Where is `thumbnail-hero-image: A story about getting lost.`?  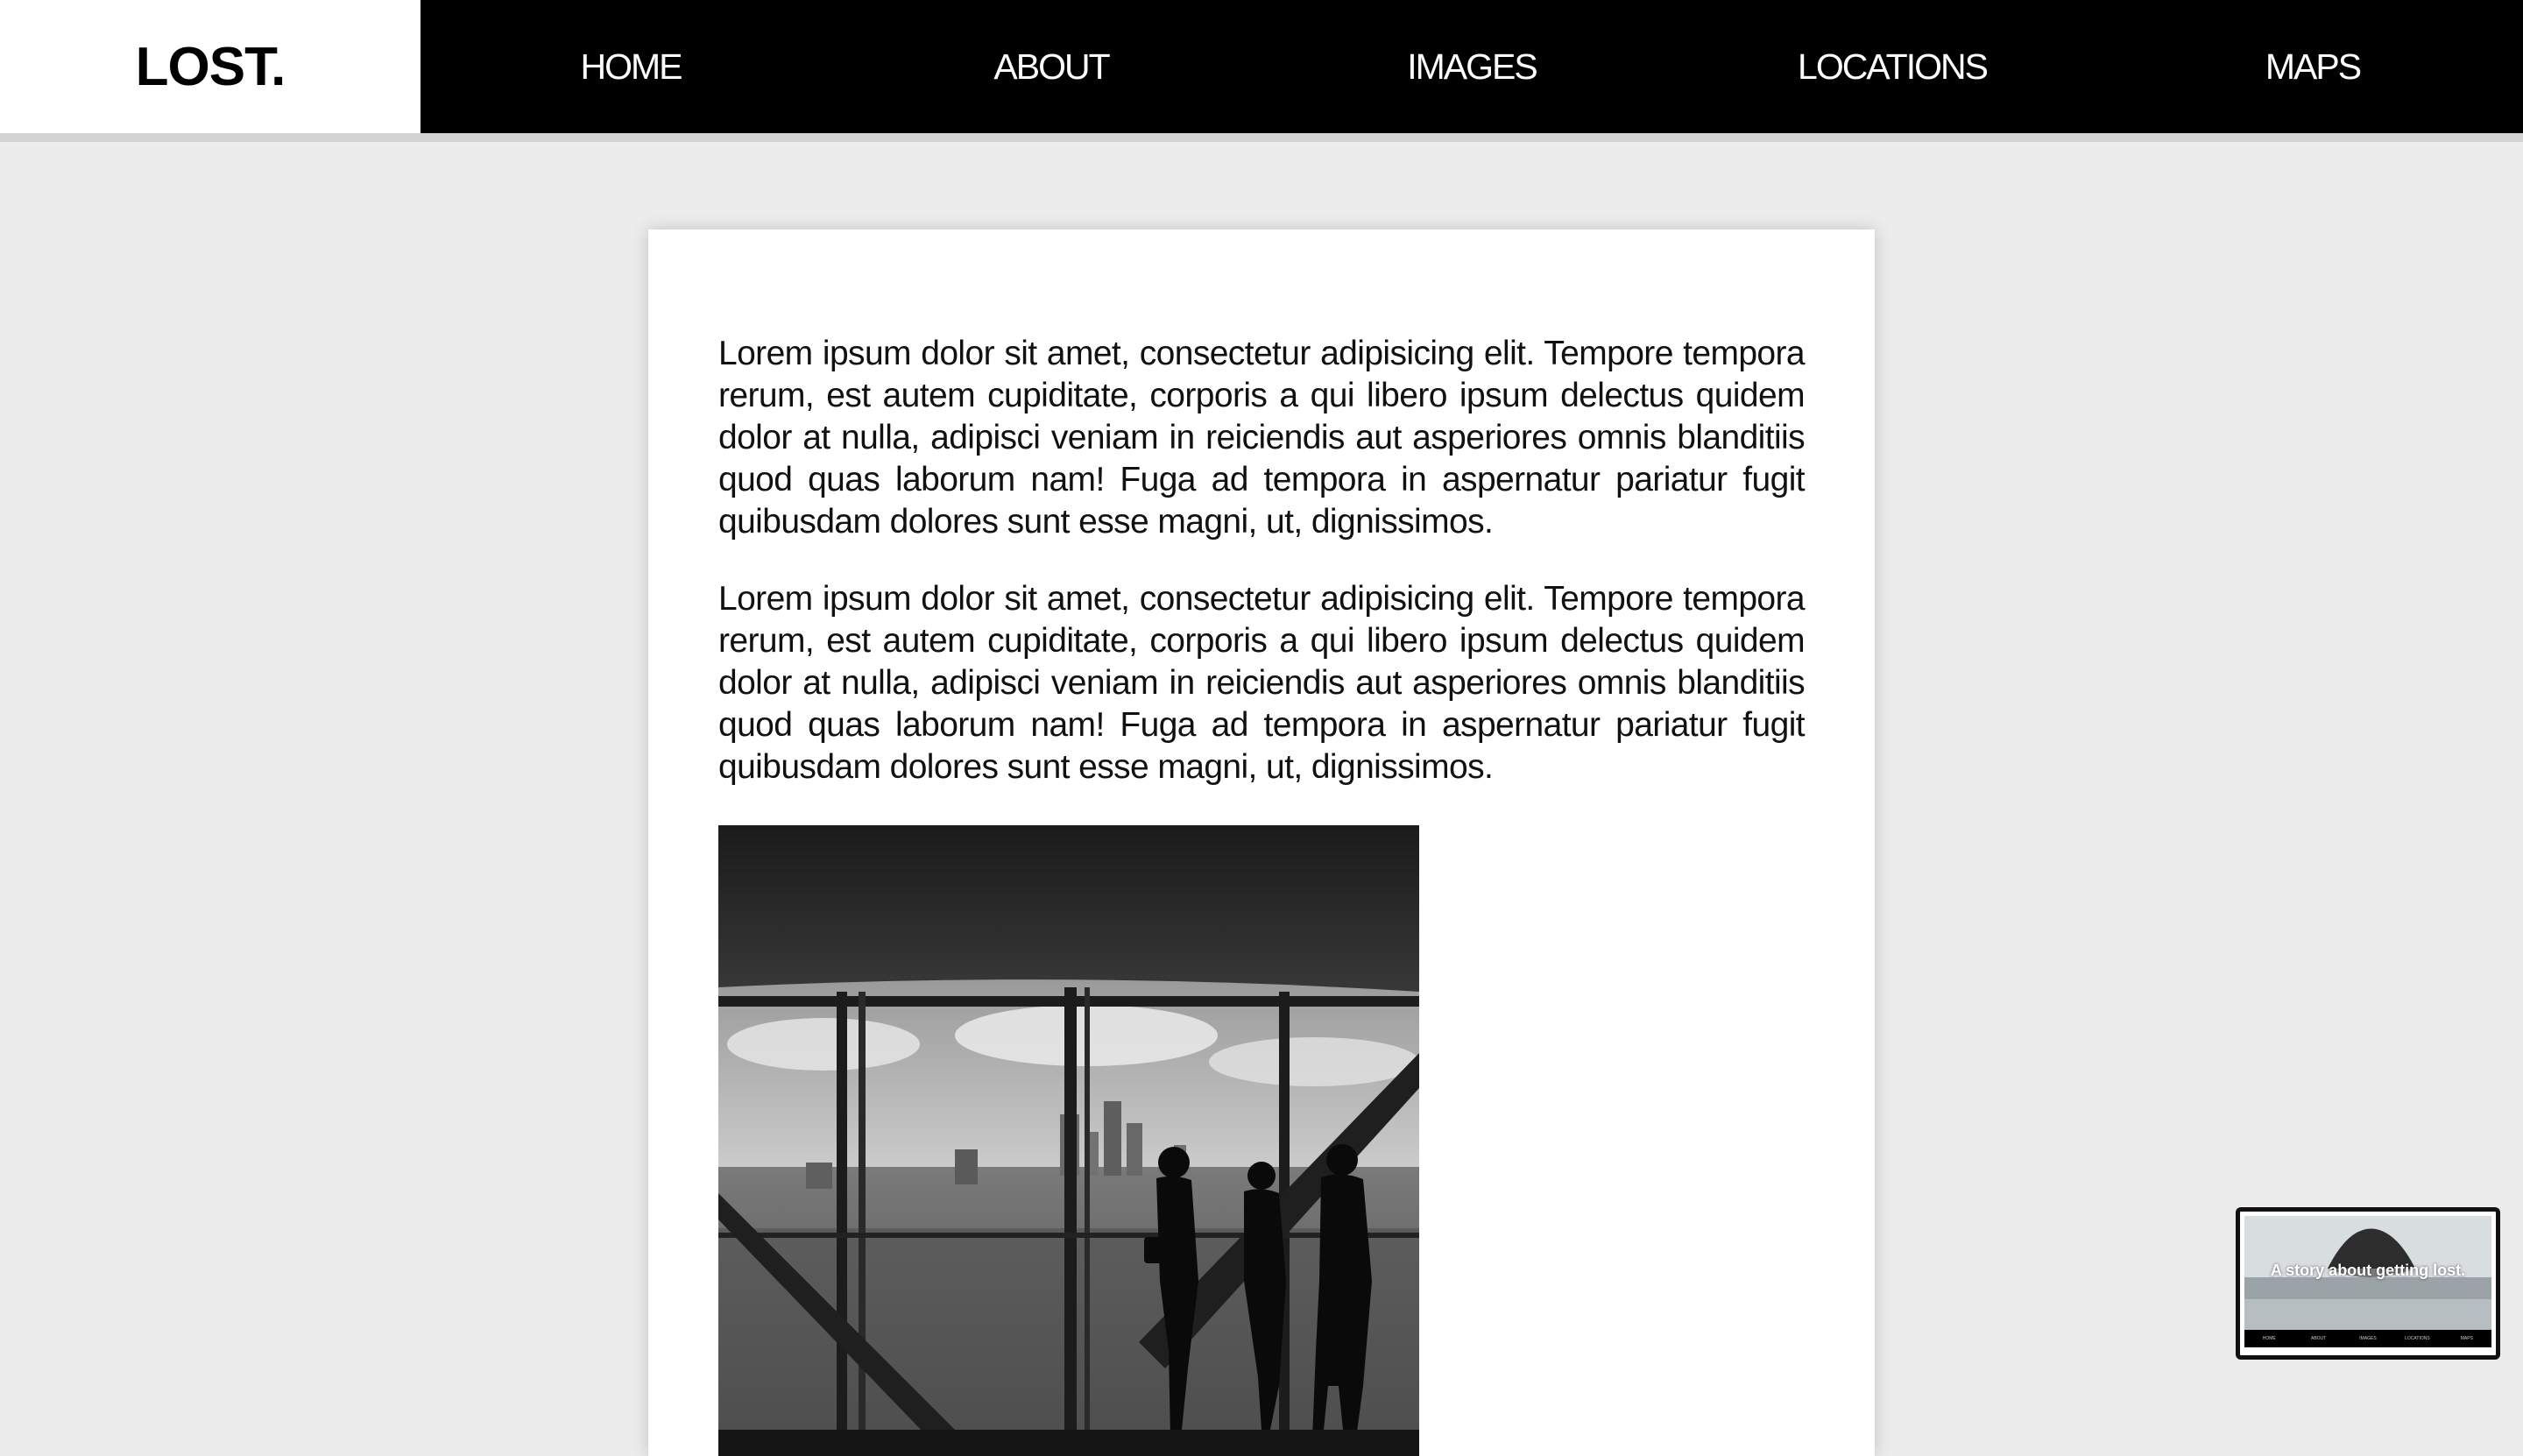 thumbnail-hero-image: A story about getting lost. is located at coordinates (2367, 1273).